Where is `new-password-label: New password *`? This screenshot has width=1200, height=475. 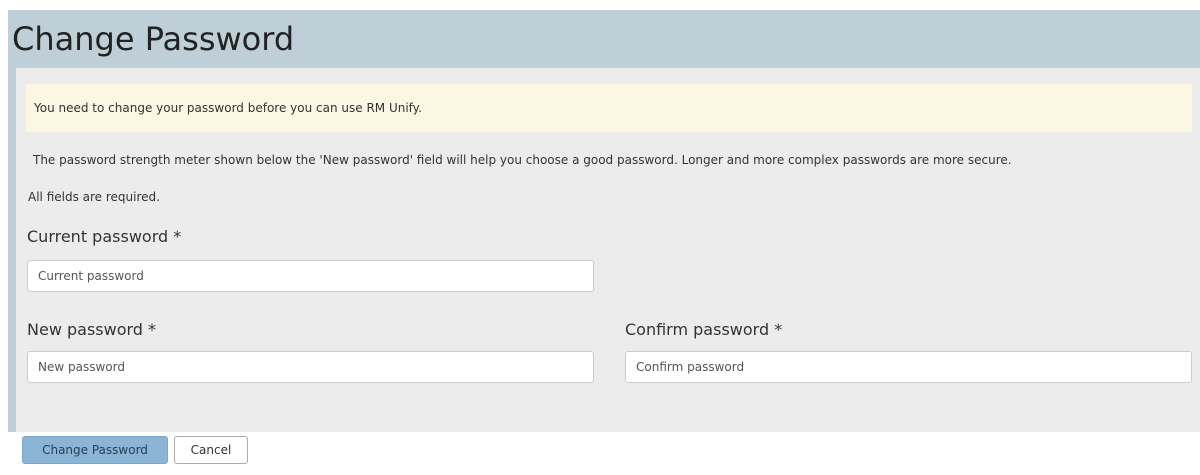 new-password-label: New password * is located at coordinates (92, 329).